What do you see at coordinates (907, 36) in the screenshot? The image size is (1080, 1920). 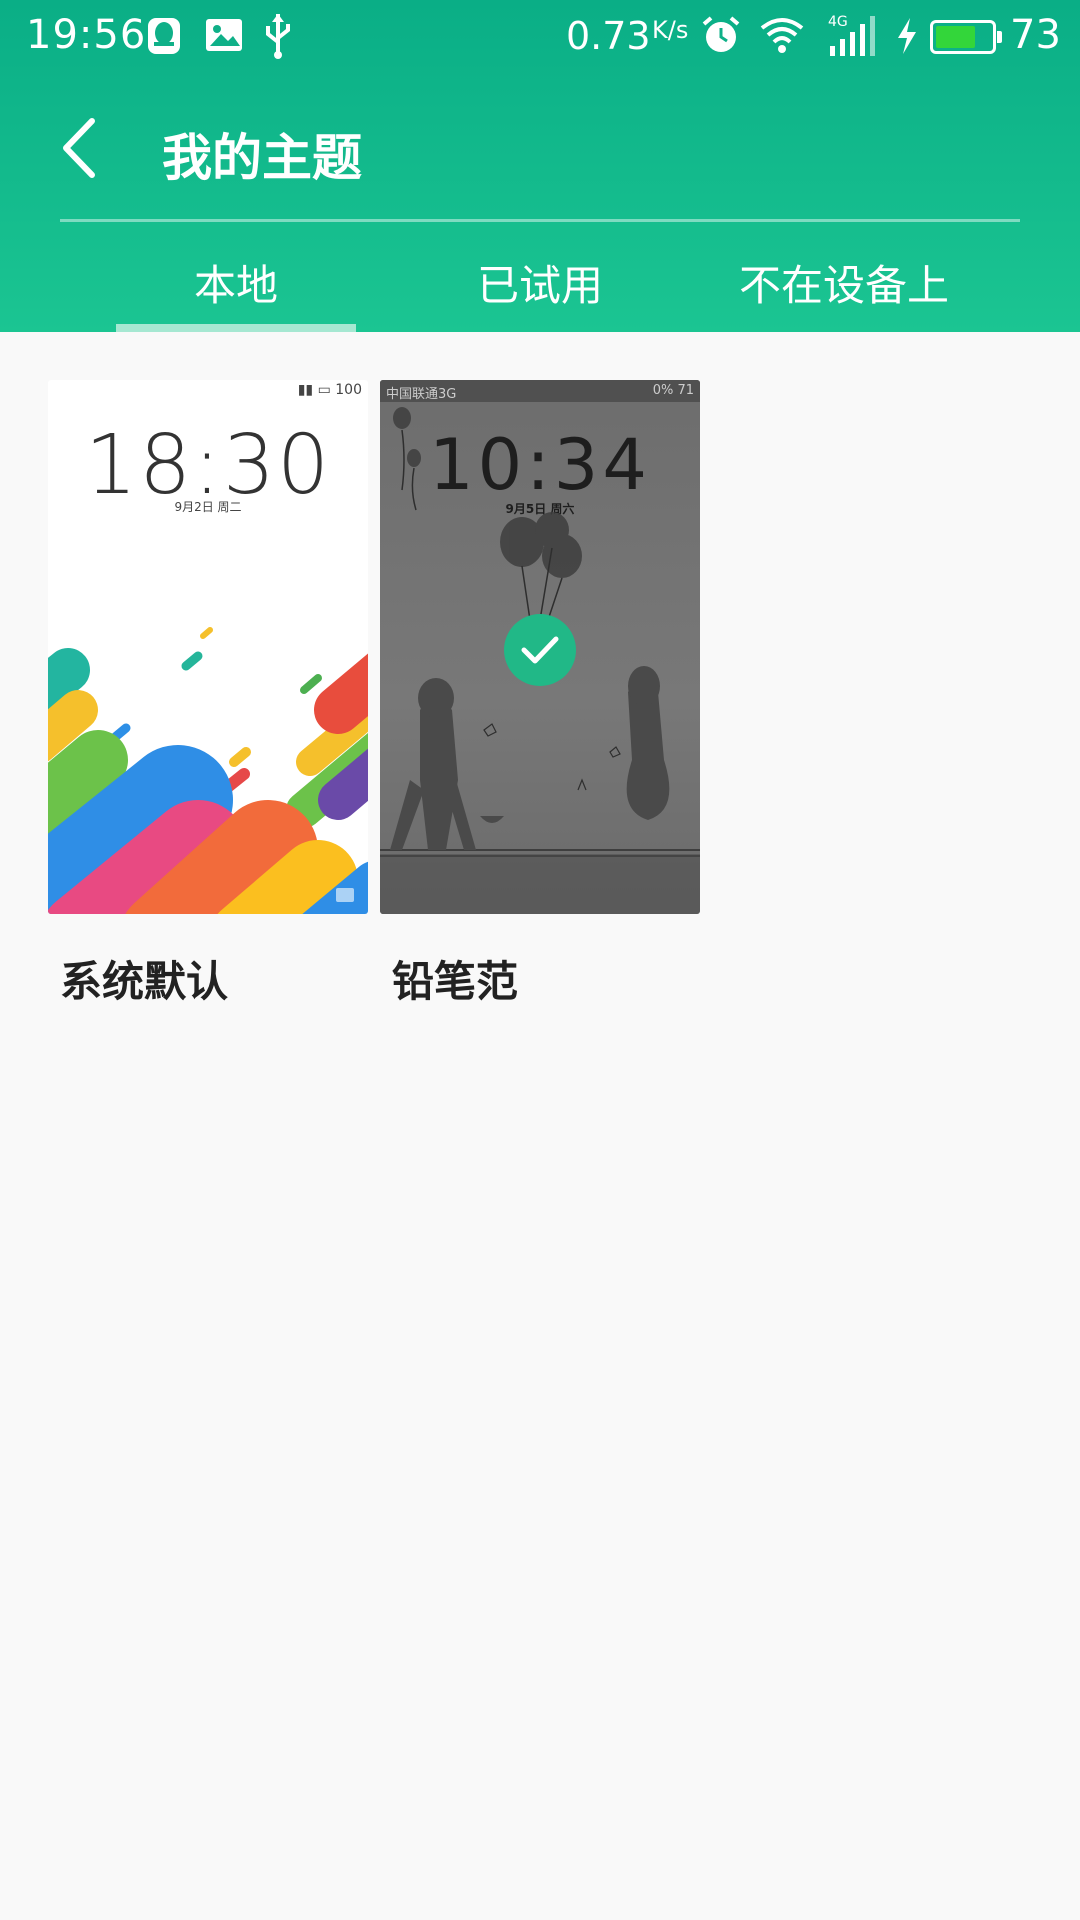 I see `charging-icon` at bounding box center [907, 36].